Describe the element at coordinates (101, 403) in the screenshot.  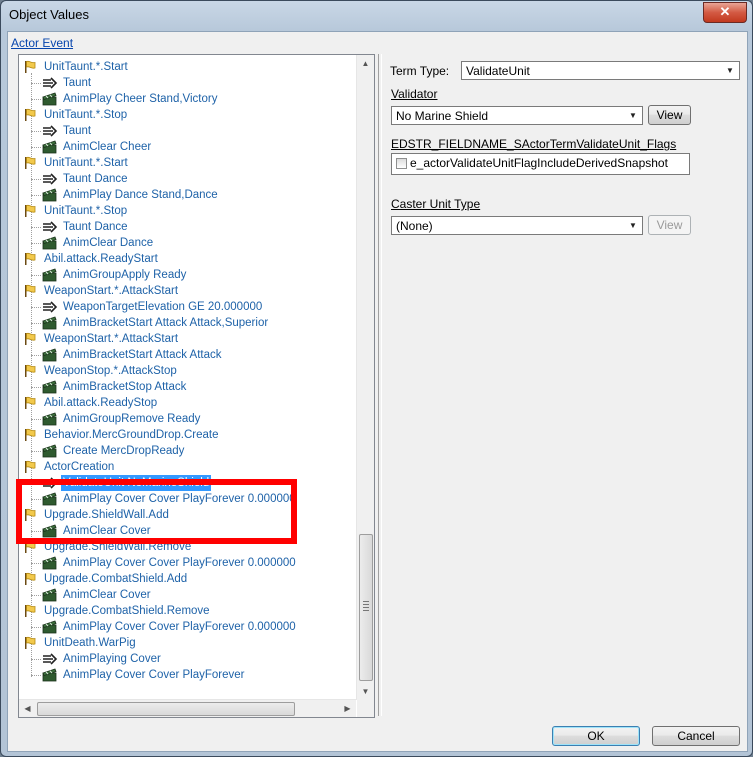
I see `tree-node-label: Abil.attack.ReadyStop` at that location.